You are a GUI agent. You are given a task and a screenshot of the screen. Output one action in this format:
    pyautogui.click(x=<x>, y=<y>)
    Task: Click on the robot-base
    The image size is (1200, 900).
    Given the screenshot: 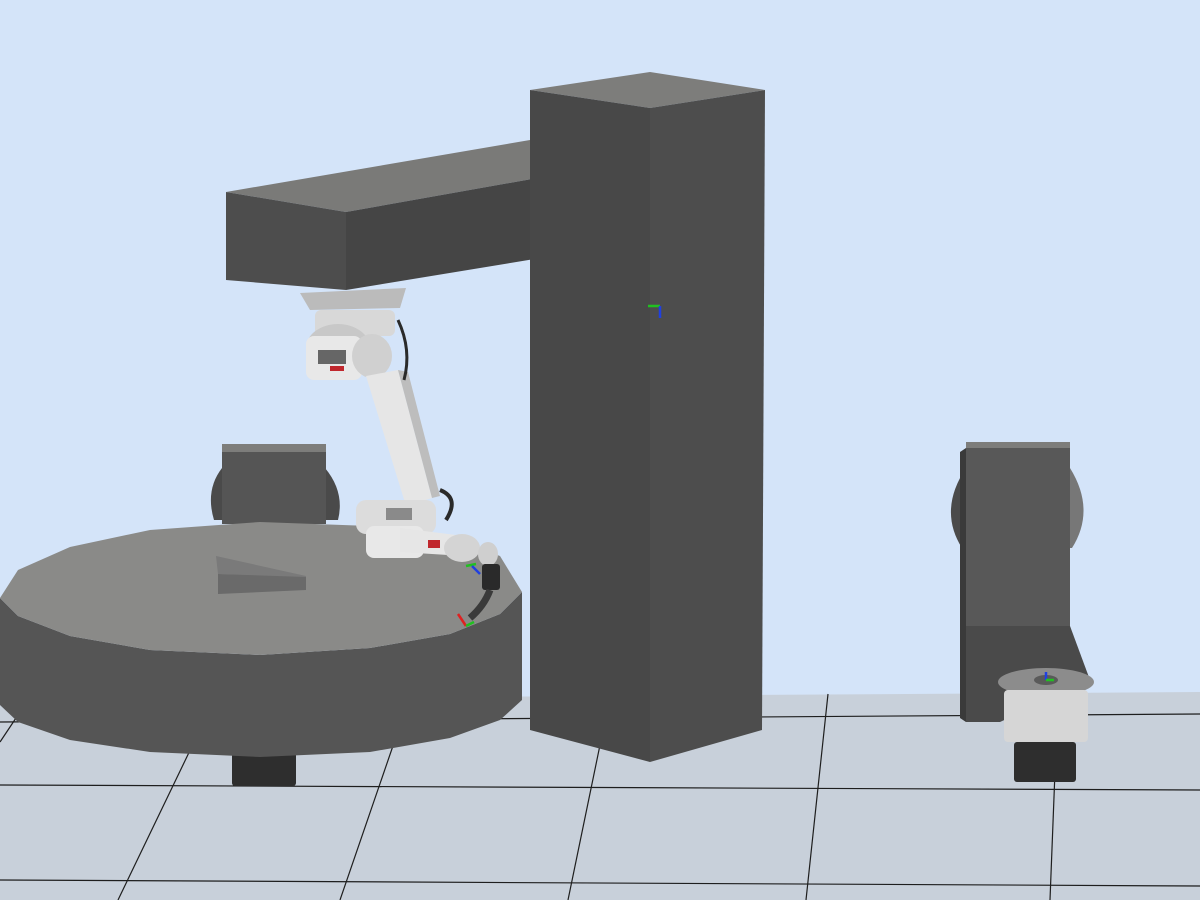 What is the action you would take?
    pyautogui.click(x=350, y=345)
    